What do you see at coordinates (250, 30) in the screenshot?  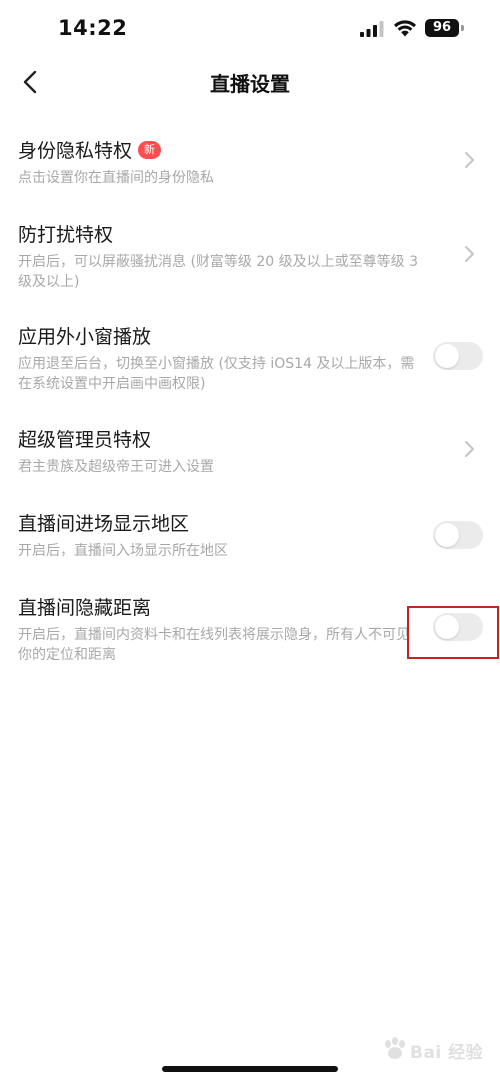 I see `status-bar: 14:22 96` at bounding box center [250, 30].